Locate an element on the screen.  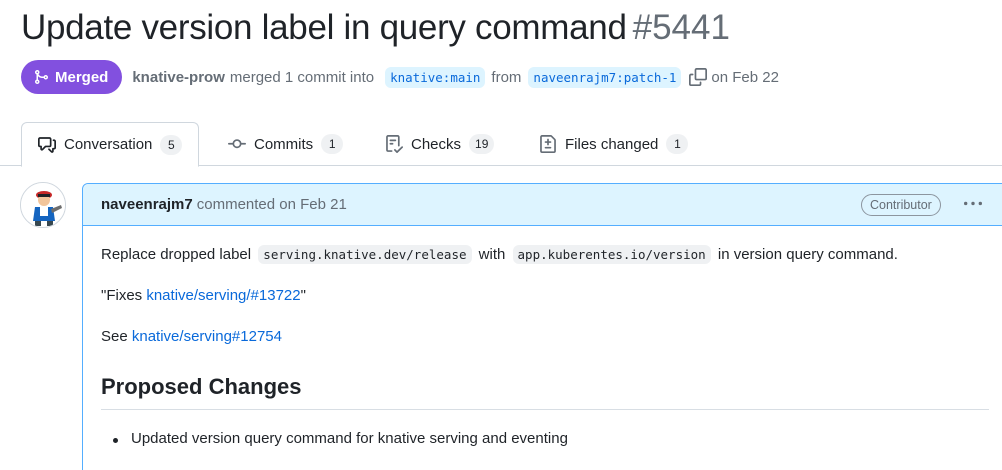
kebab-menu-icon is located at coordinates (973, 204).